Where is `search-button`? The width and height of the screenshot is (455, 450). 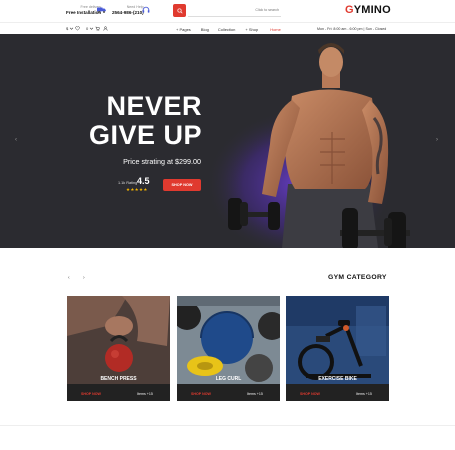
search-button is located at coordinates (179, 10).